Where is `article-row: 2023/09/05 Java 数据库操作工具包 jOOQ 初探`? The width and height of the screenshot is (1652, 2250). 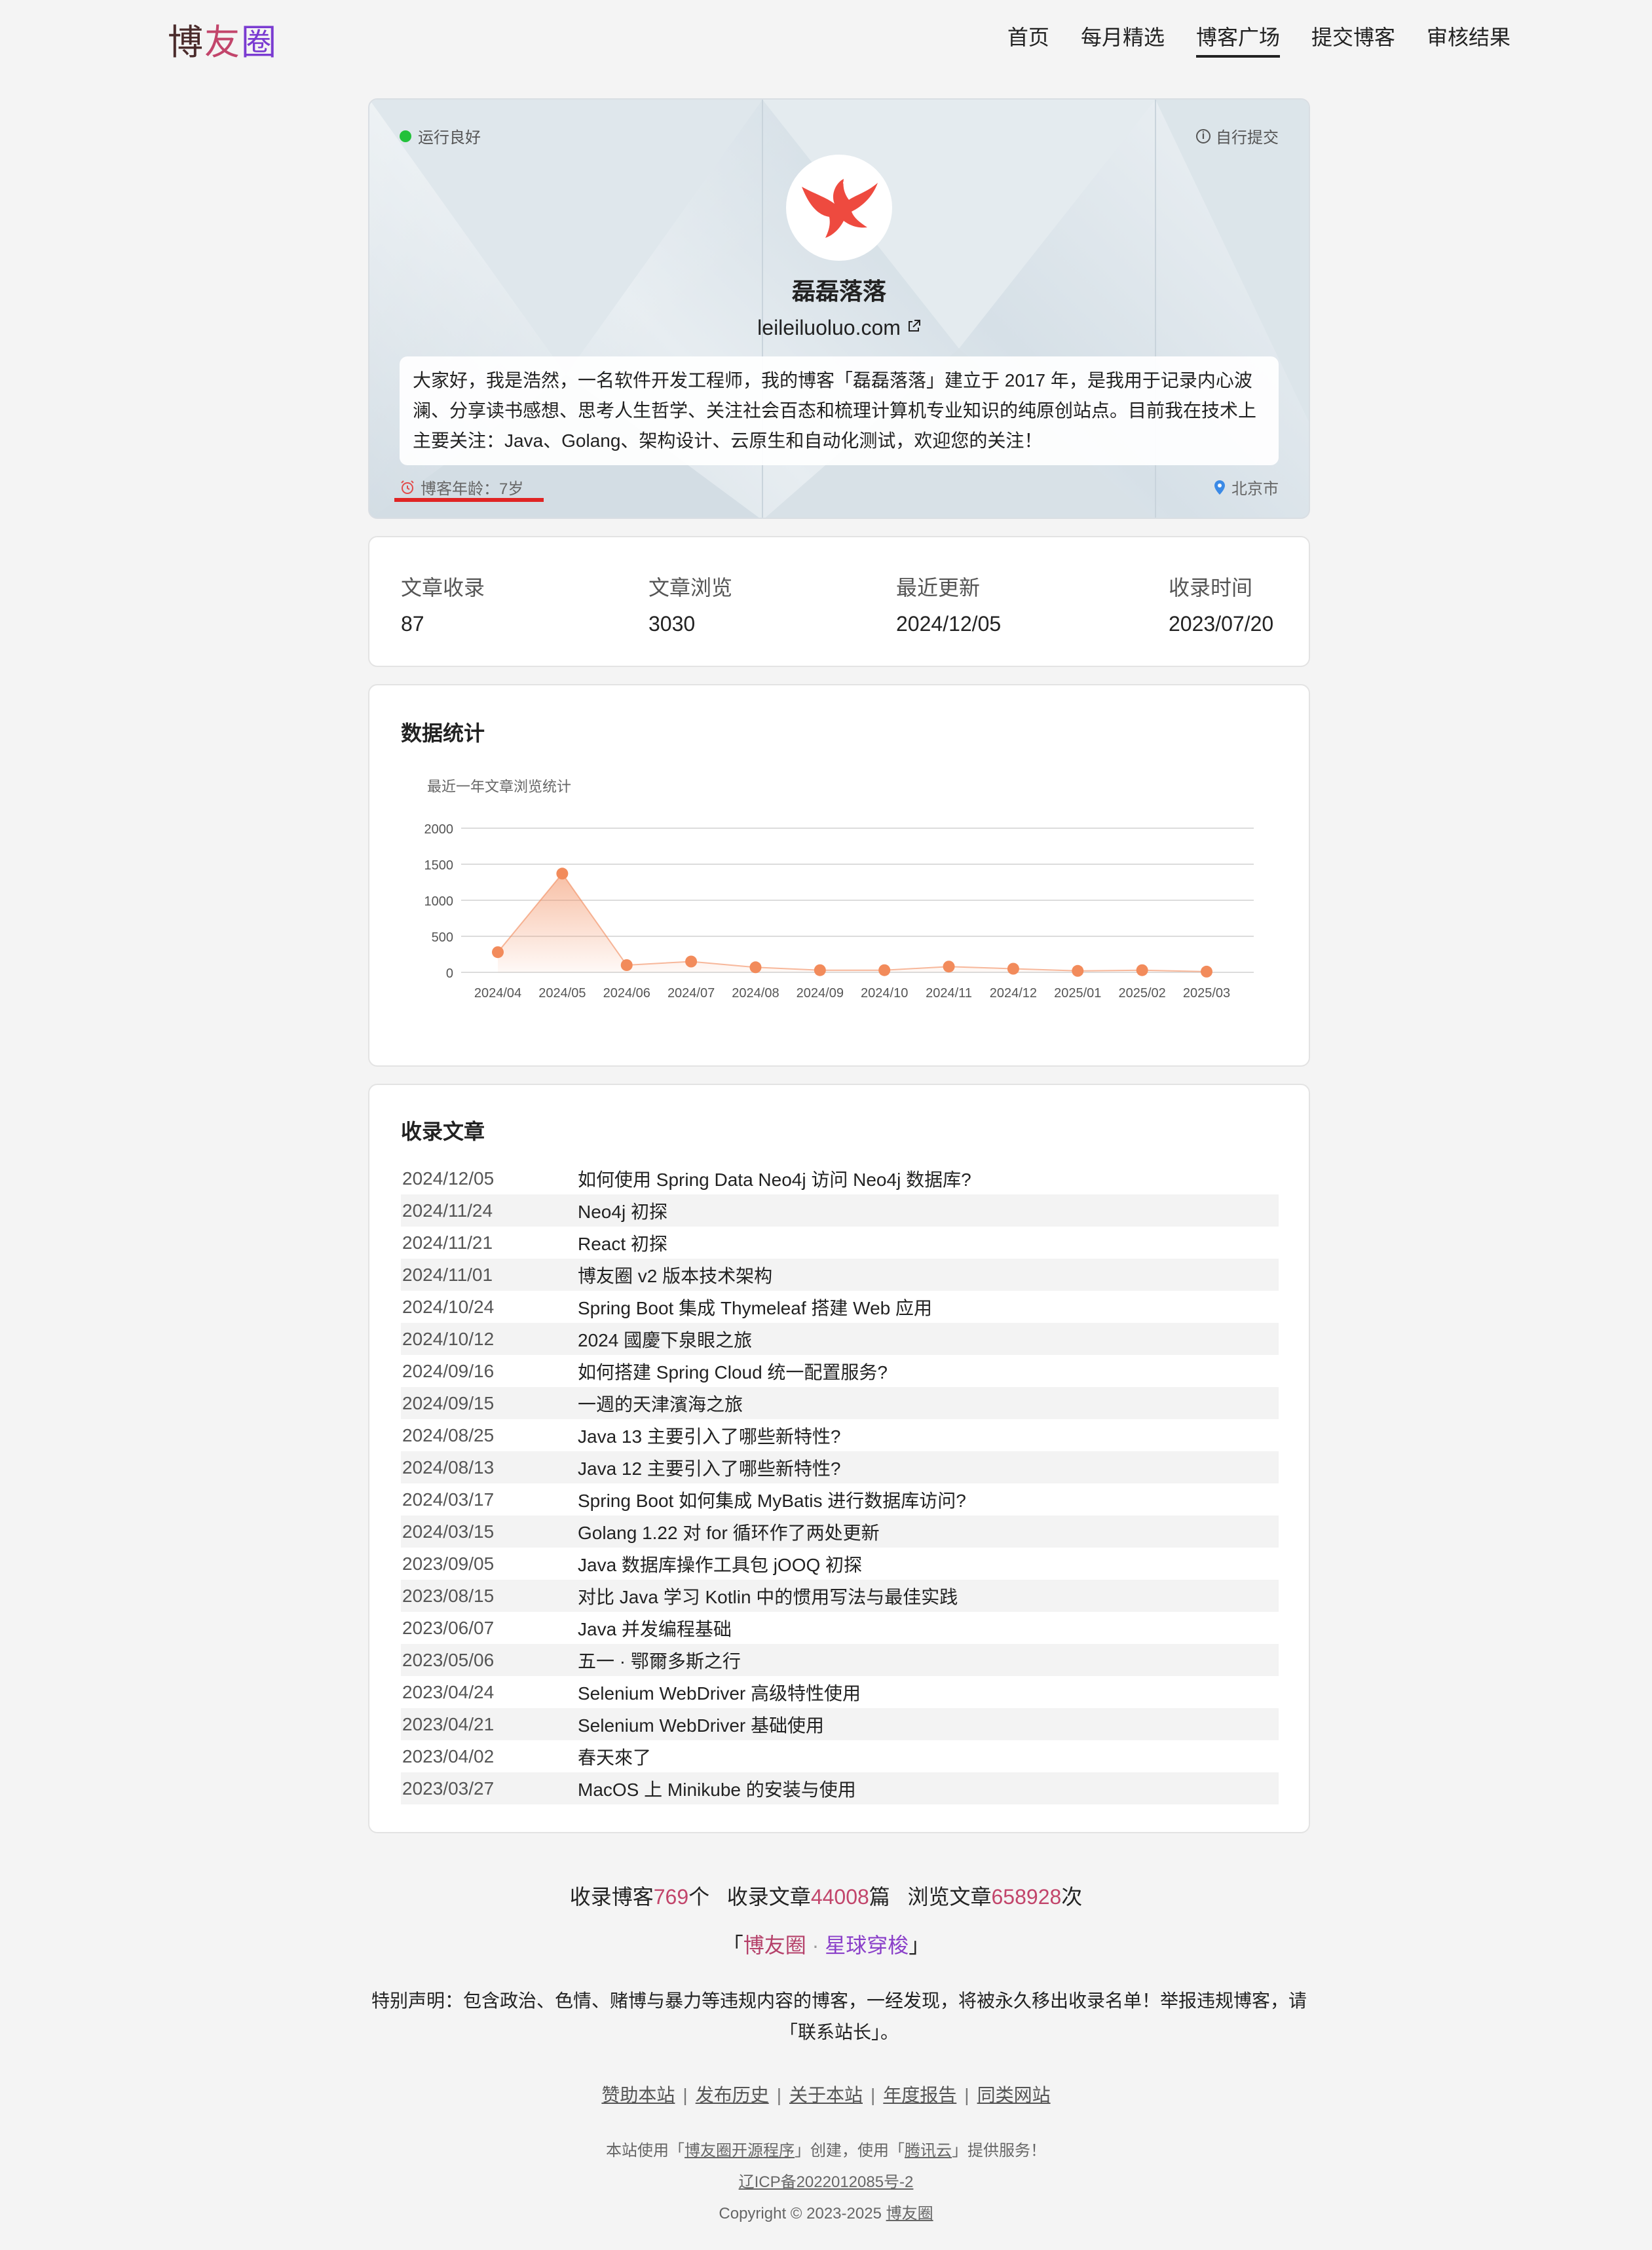 article-row: 2023/09/05 Java 数据库操作工具包 jOOQ 初探 is located at coordinates (840, 1564).